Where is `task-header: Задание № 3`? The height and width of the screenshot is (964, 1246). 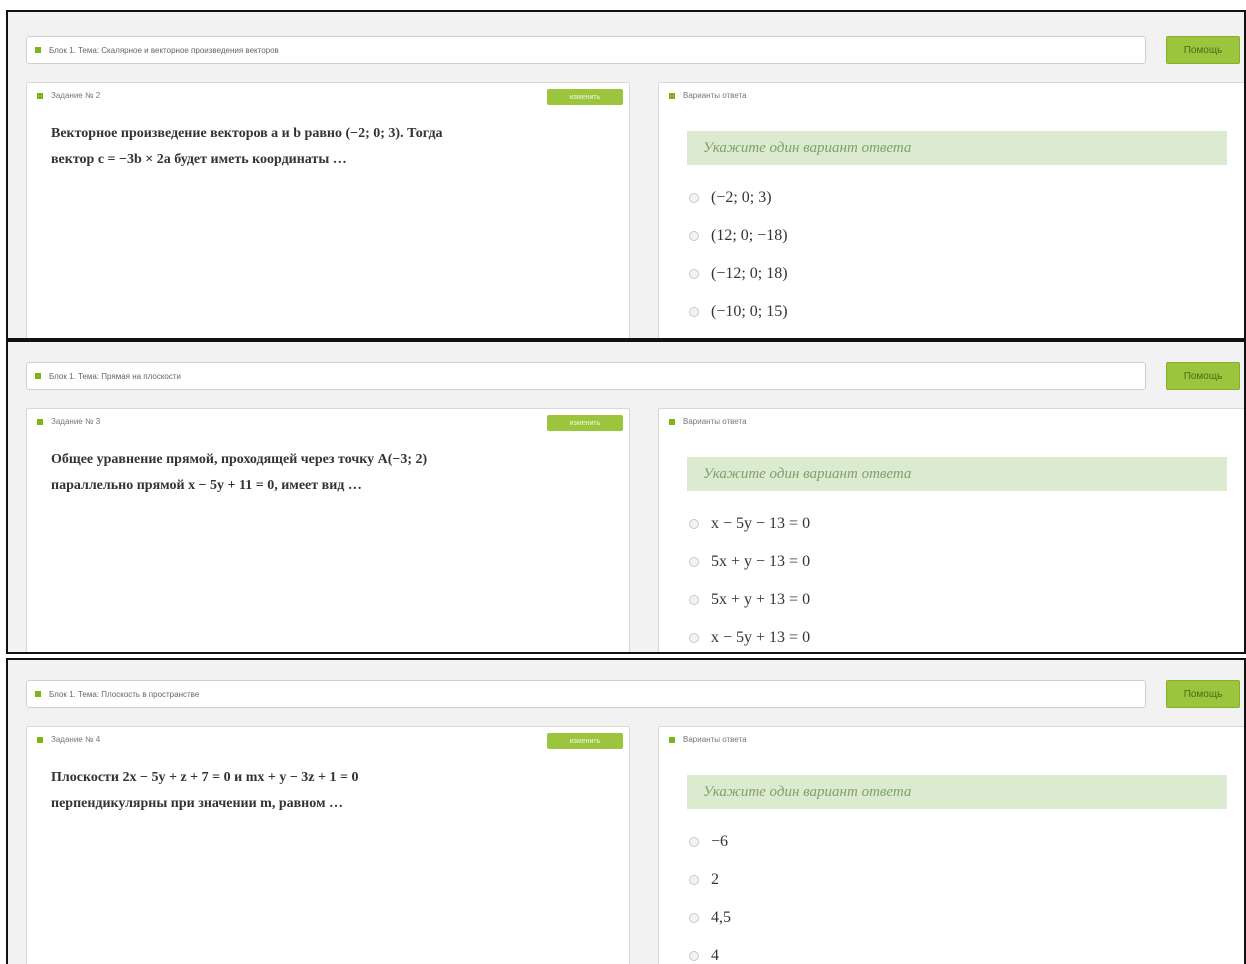
task-header: Задание № 3 is located at coordinates (68, 421).